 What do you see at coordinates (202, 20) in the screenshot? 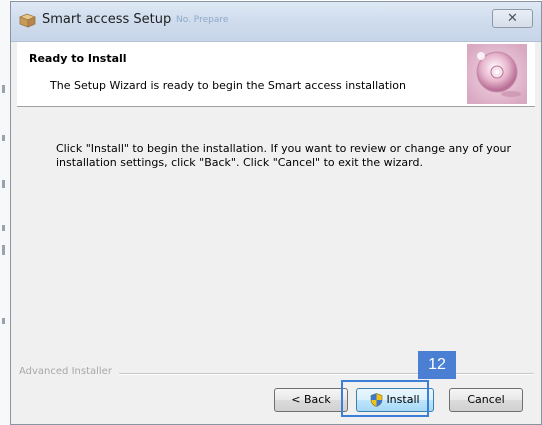
I see `background-window-title: No. Prepare` at bounding box center [202, 20].